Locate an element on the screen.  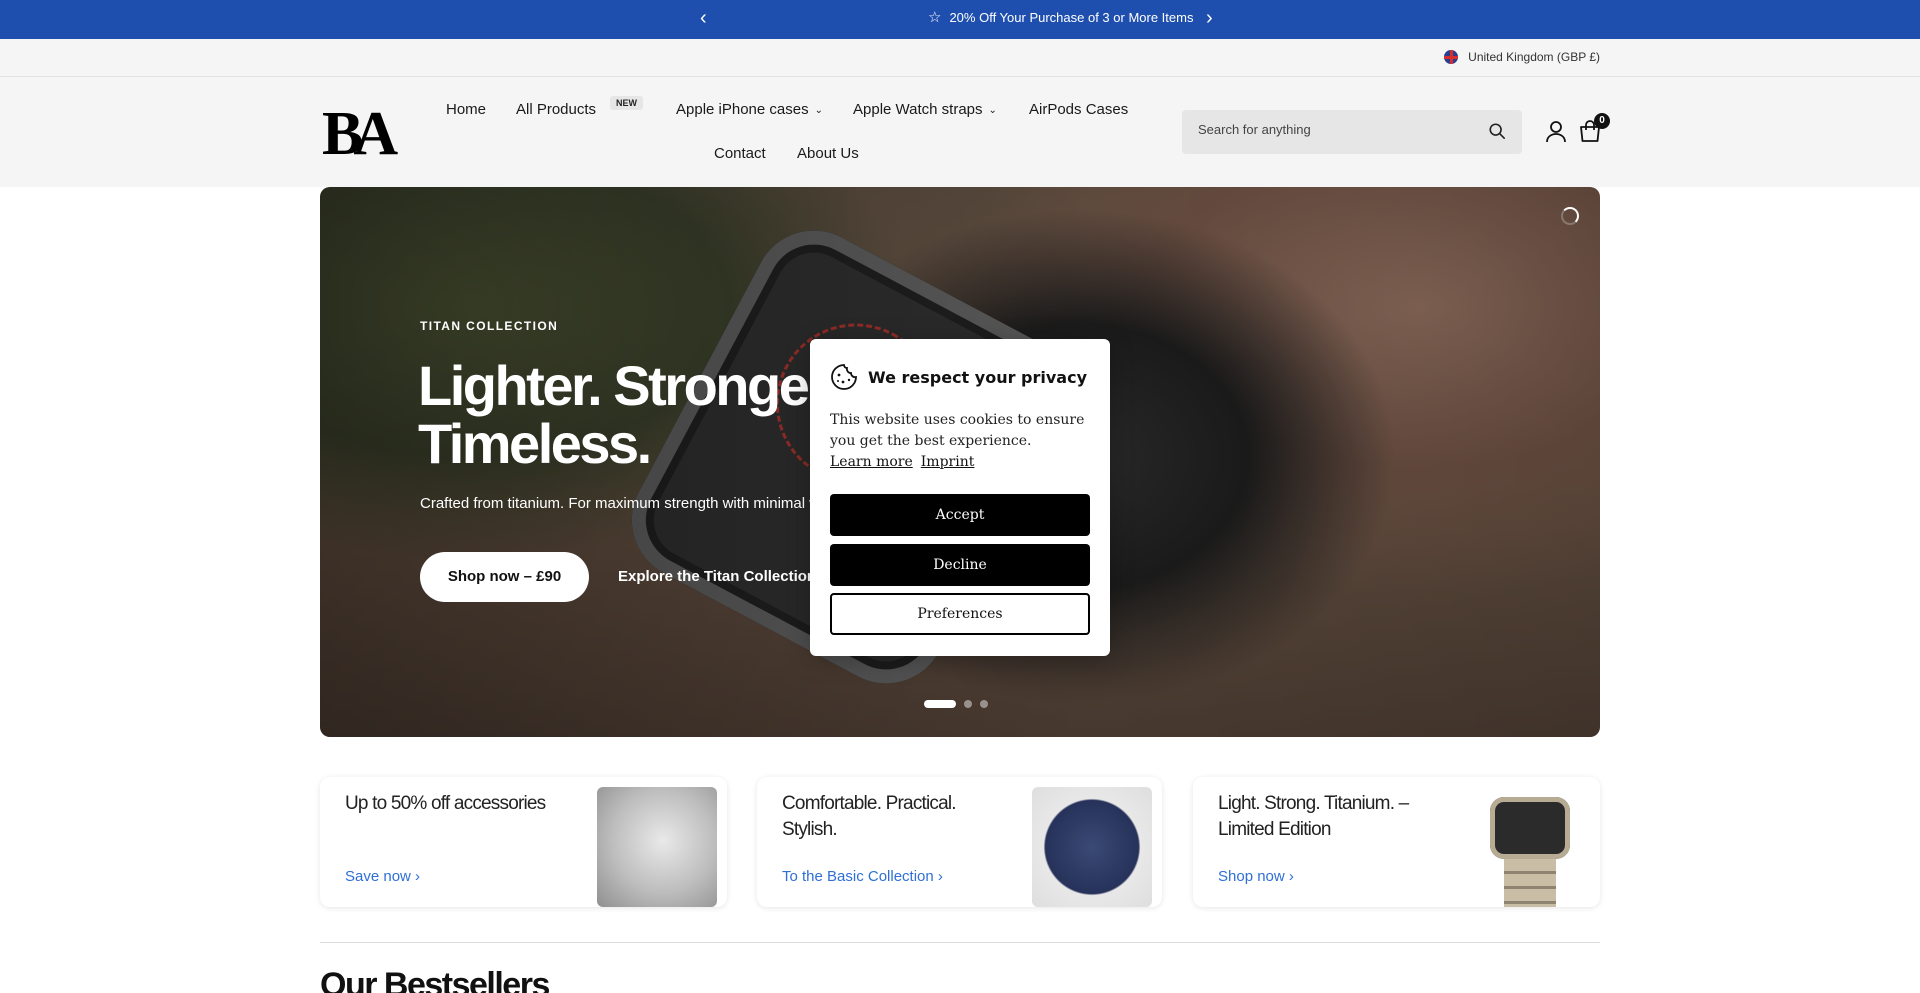
explore-titan-link: Explore the Titan Collection is located at coordinates (717, 576).